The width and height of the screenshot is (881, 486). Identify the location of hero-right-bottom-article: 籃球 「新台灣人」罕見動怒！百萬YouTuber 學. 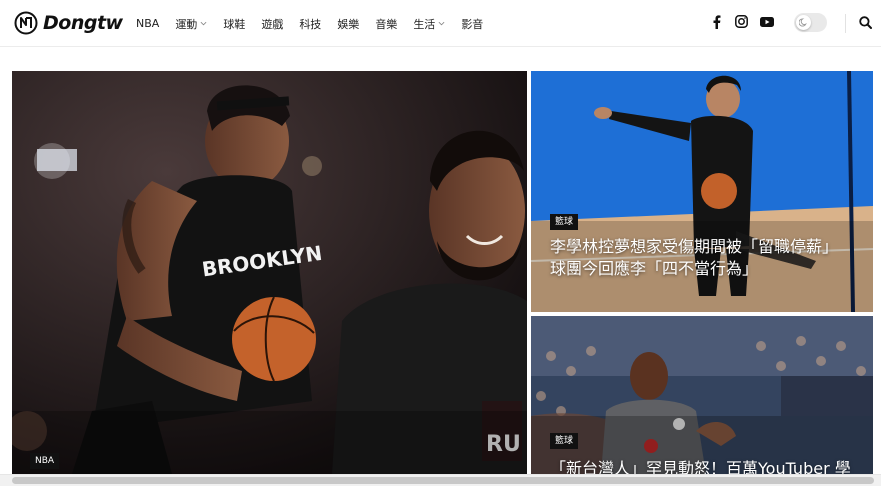
(702, 395).